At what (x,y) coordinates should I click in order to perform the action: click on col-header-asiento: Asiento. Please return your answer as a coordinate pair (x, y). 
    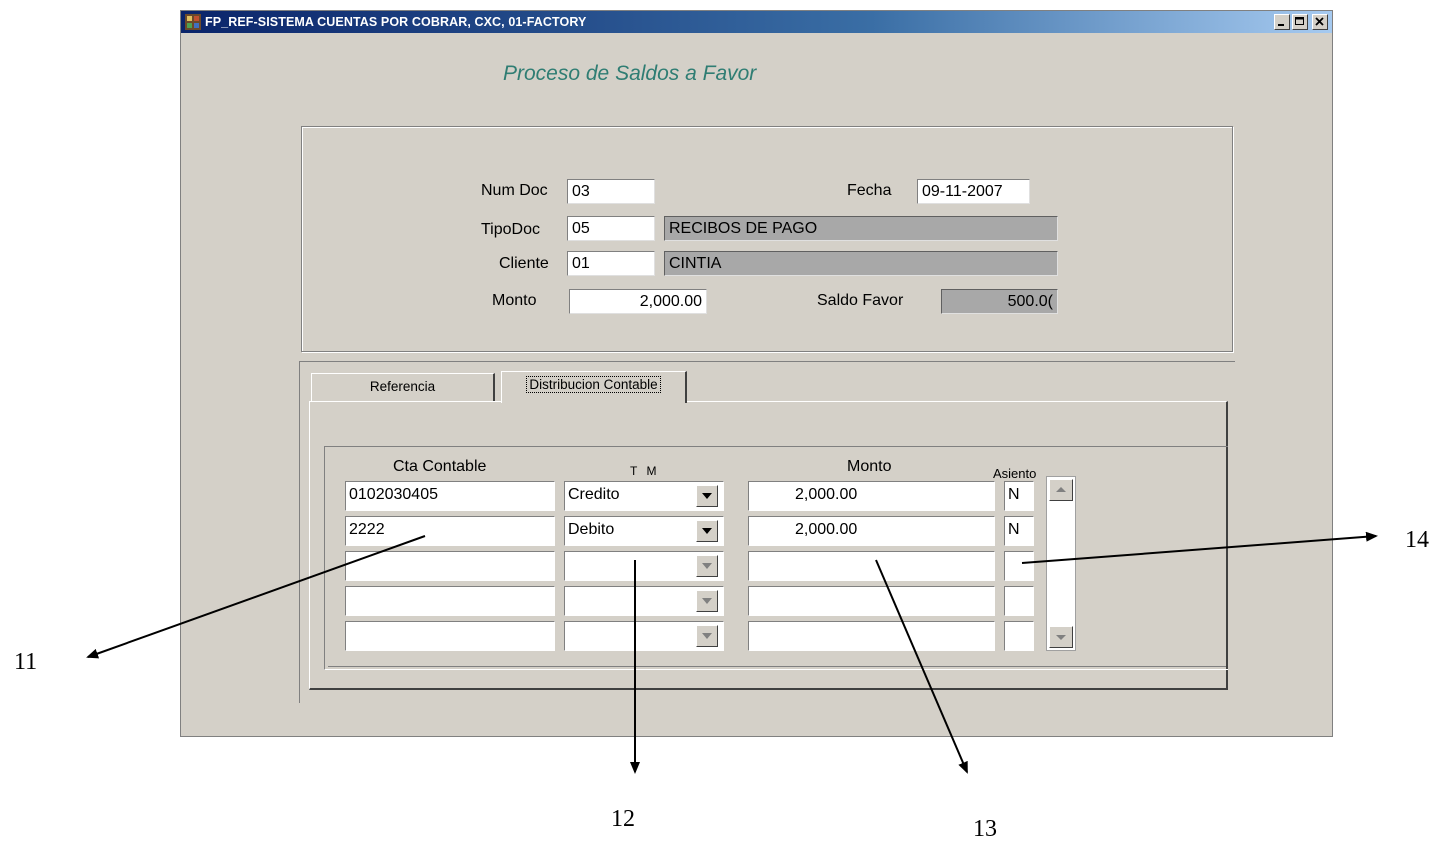
    Looking at the image, I should click on (1015, 473).